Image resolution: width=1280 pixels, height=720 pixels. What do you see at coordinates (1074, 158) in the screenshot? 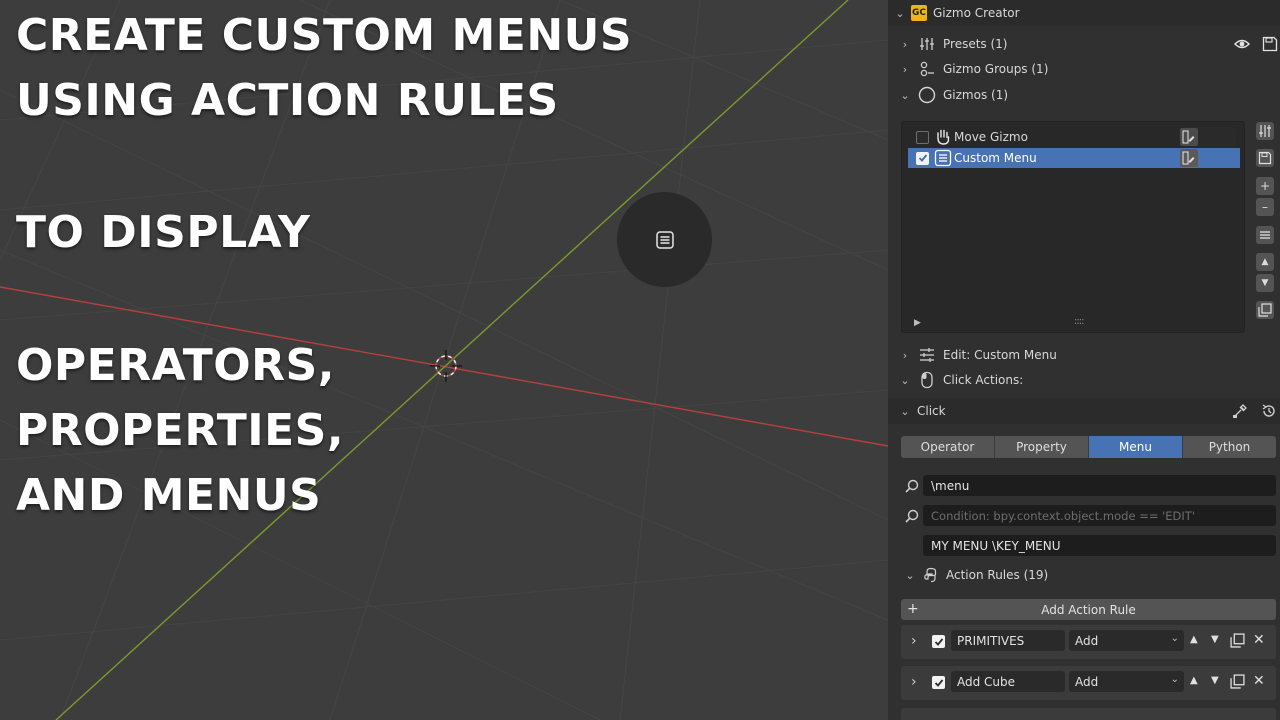
I see `list-item: Custom Menu` at bounding box center [1074, 158].